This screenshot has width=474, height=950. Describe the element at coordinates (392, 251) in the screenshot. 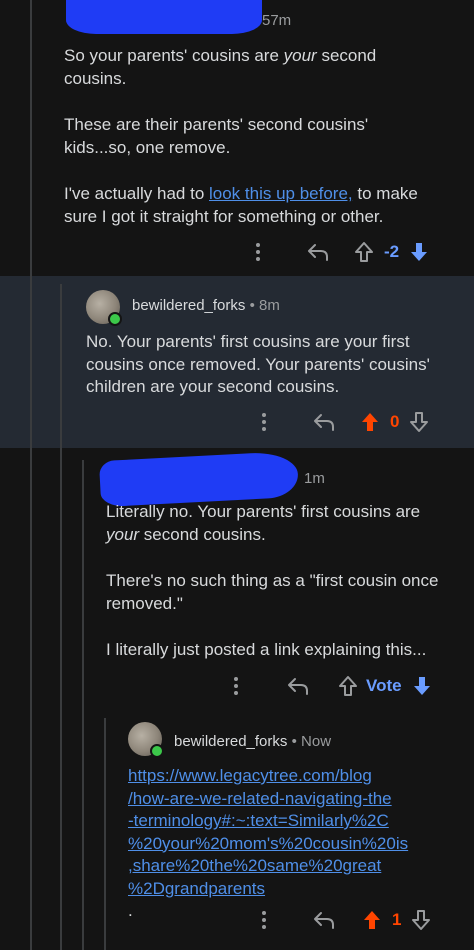

I see `vote-count: -2` at that location.